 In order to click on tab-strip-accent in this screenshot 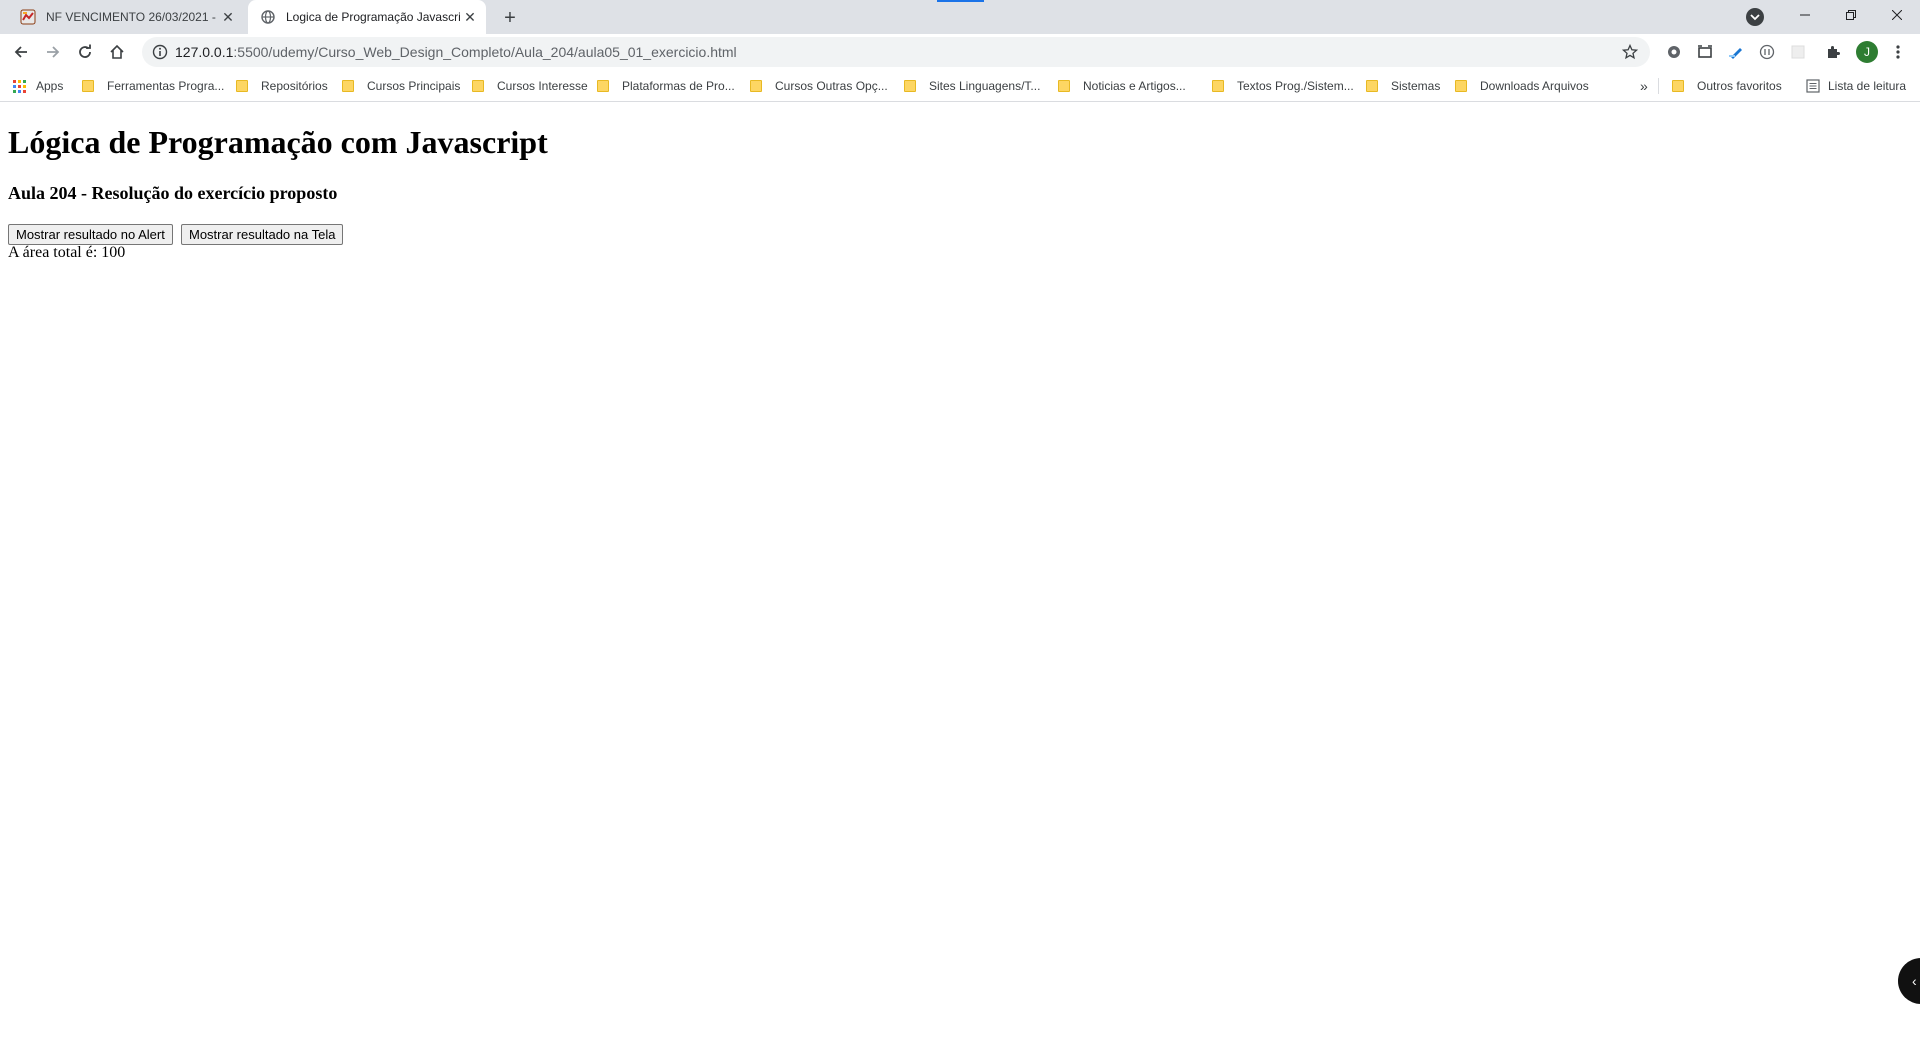, I will do `click(960, 1)`.